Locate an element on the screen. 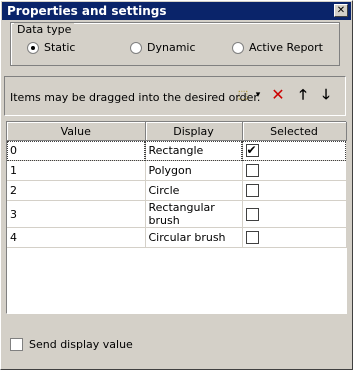 This screenshot has width=353, height=370. data-type-legend: Data type is located at coordinates (44, 29).